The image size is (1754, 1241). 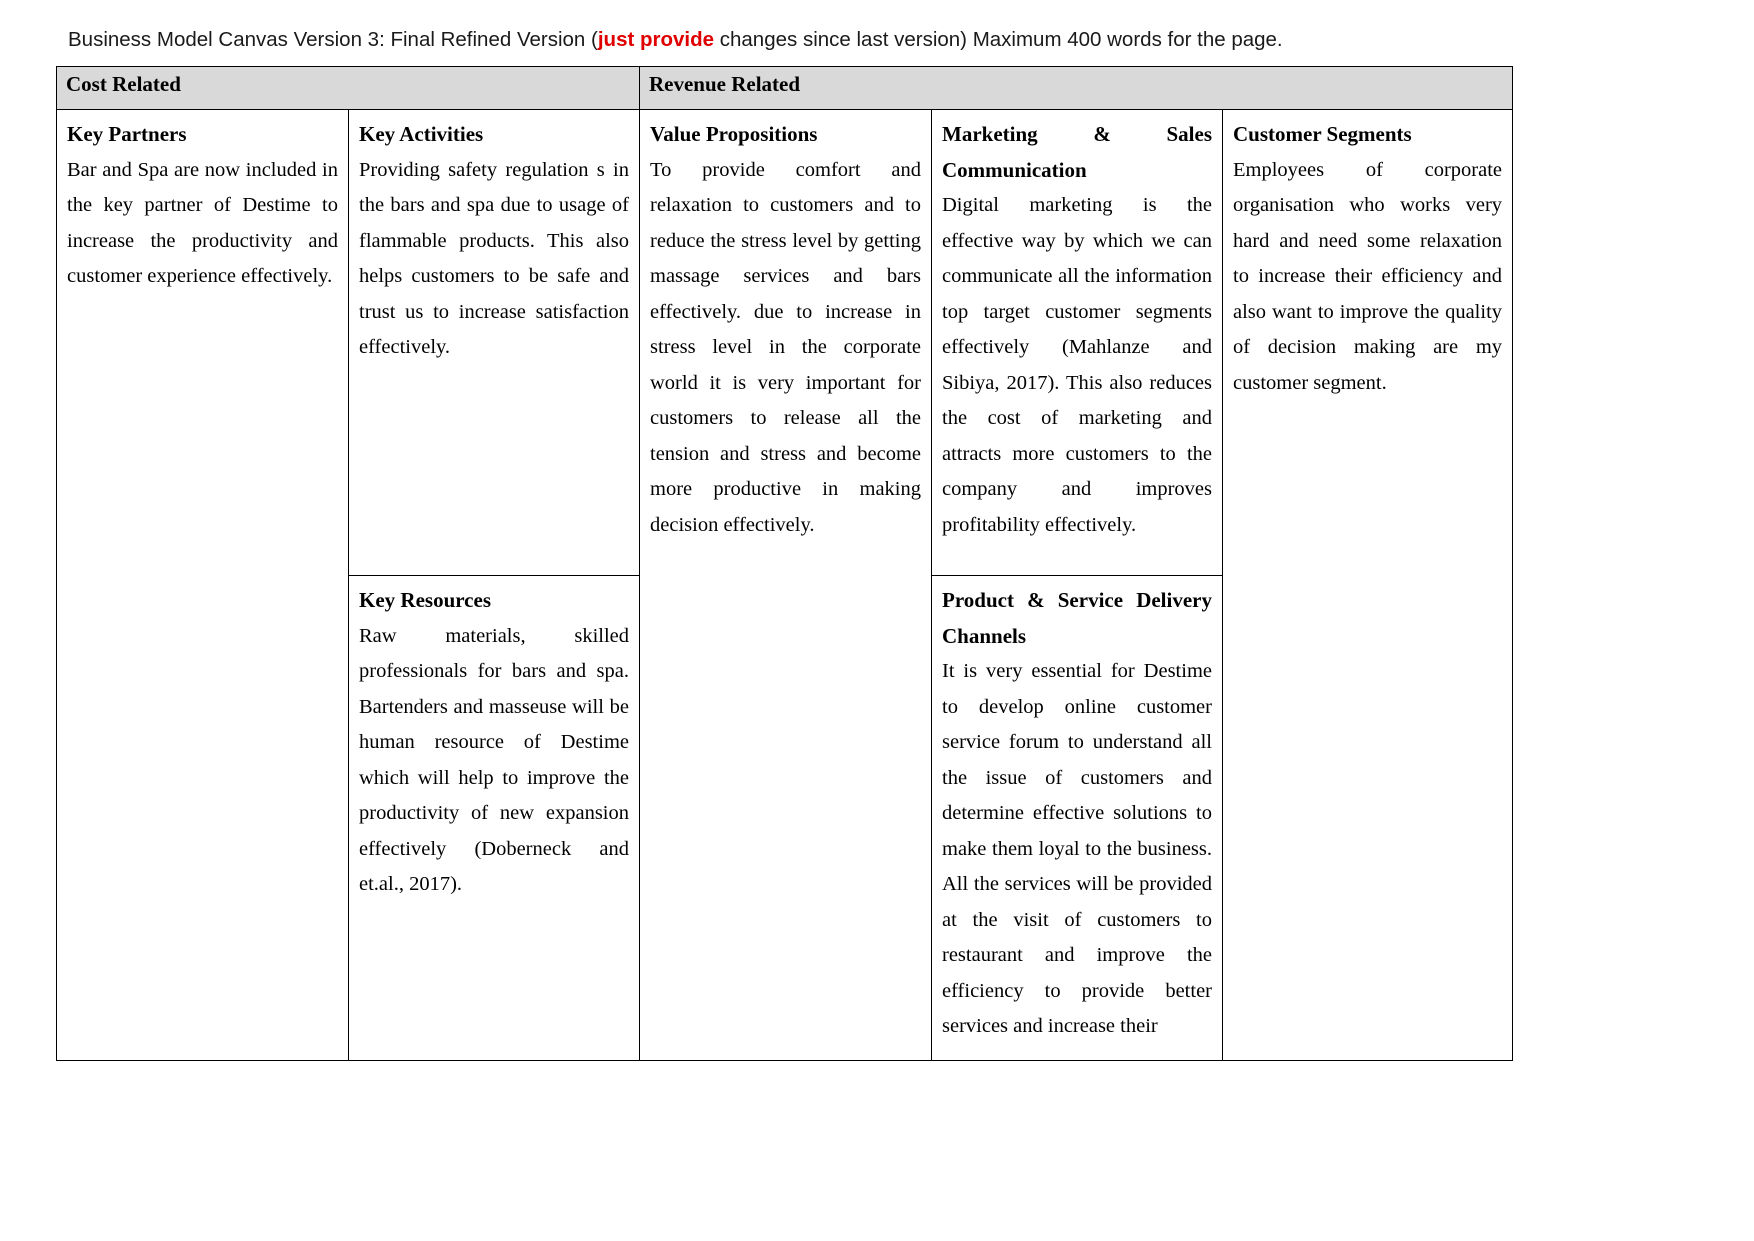 I want to click on page-title-highlight: just provide, so click(x=656, y=39).